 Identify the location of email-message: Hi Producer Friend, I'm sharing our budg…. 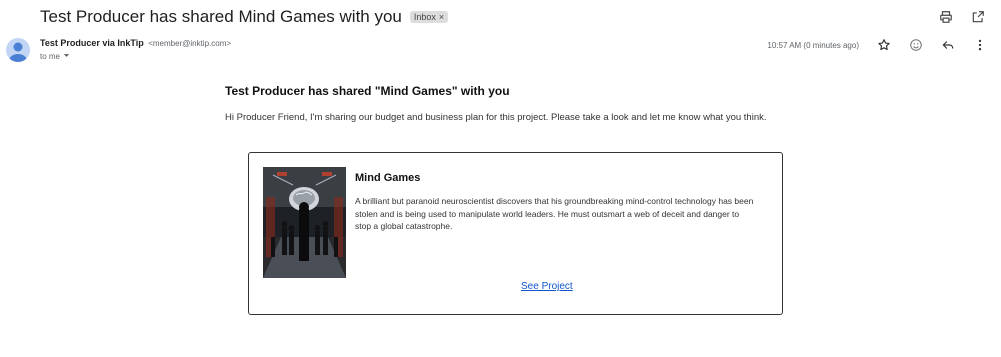
(496, 117).